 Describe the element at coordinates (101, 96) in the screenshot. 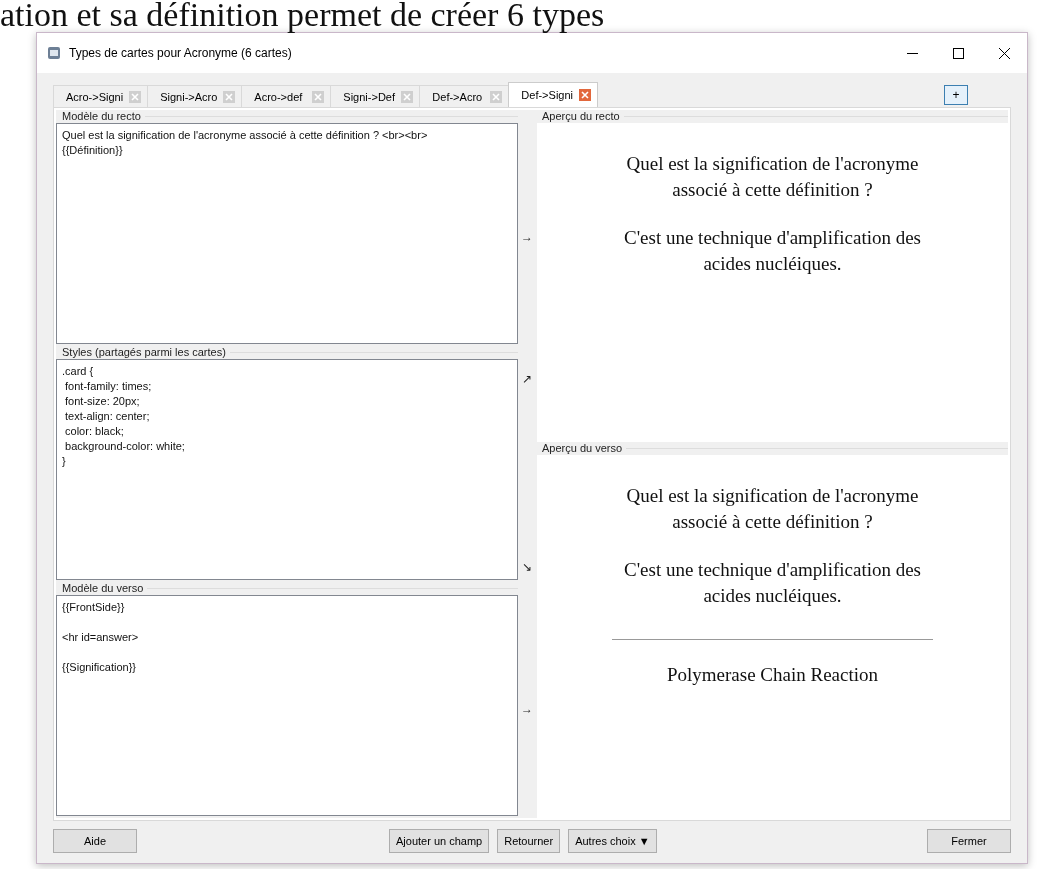

I see `tab: Acro->Signi` at that location.